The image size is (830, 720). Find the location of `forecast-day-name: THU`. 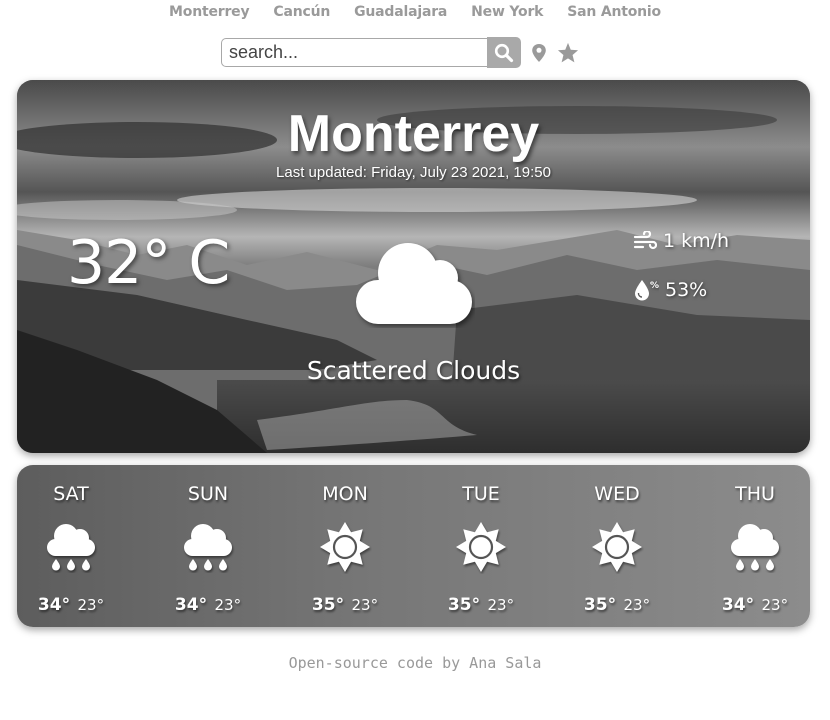

forecast-day-name: THU is located at coordinates (755, 494).